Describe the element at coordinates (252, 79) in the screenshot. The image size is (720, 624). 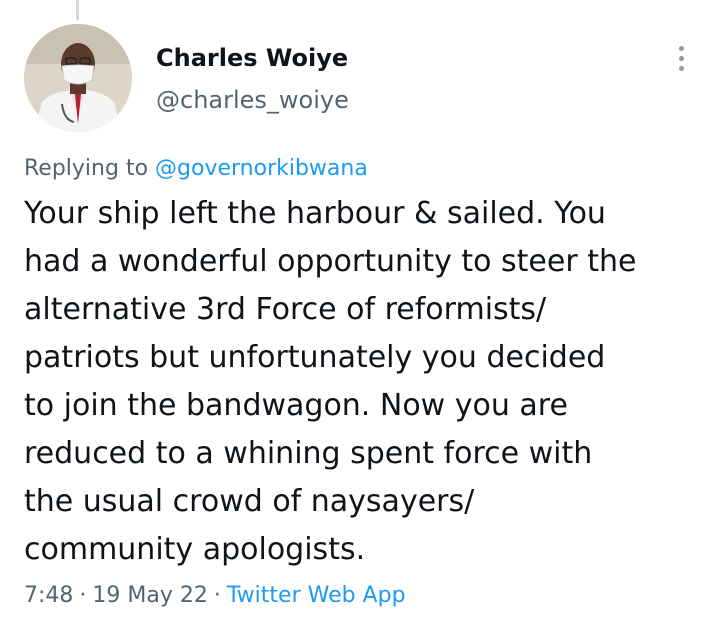
I see `tweet-author: Charles Woiye @charles_woiye` at that location.